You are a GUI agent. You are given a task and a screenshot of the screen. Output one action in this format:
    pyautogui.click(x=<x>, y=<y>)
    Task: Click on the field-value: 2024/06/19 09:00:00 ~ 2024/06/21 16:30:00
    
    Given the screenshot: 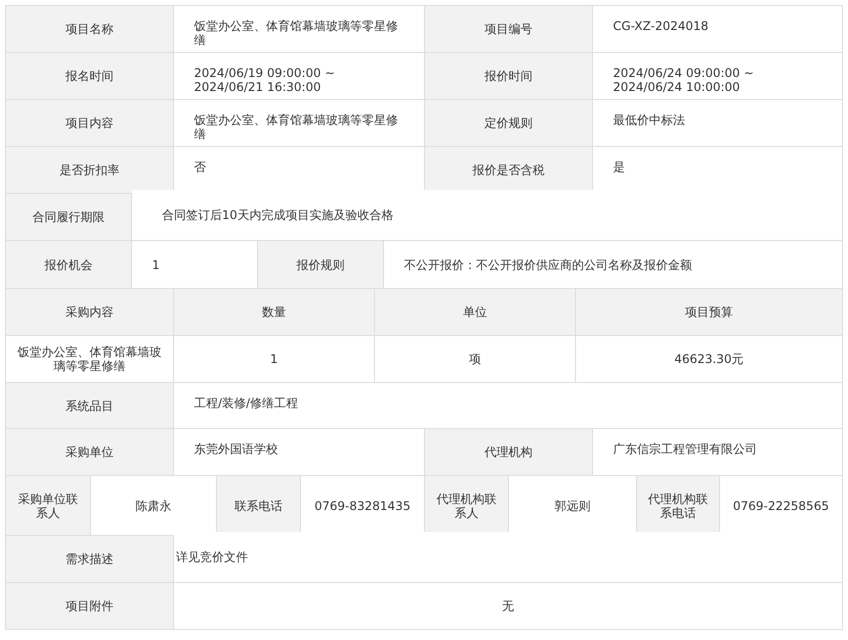 What is the action you would take?
    pyautogui.click(x=299, y=76)
    